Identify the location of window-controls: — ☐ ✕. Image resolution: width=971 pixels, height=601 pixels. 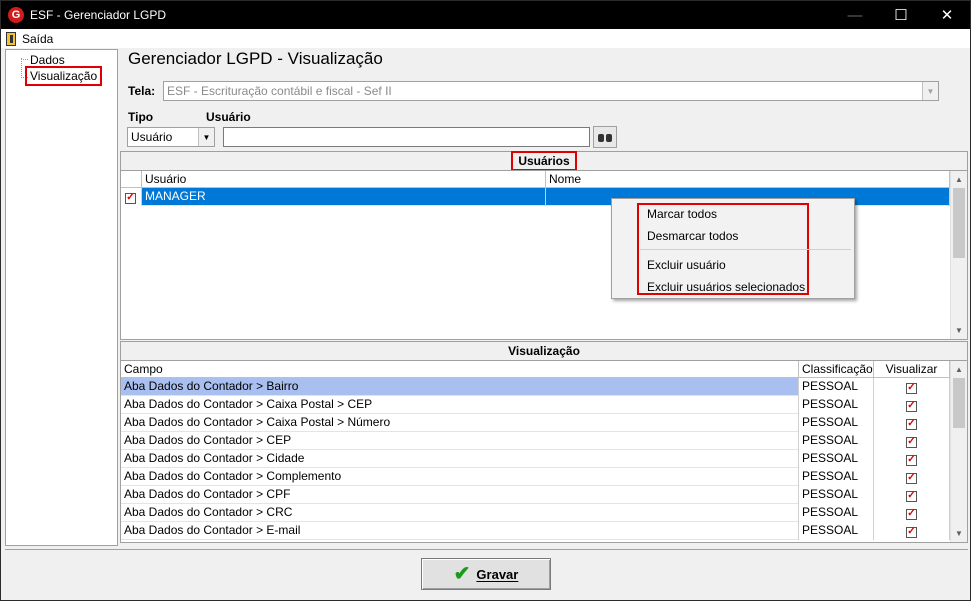
(901, 15).